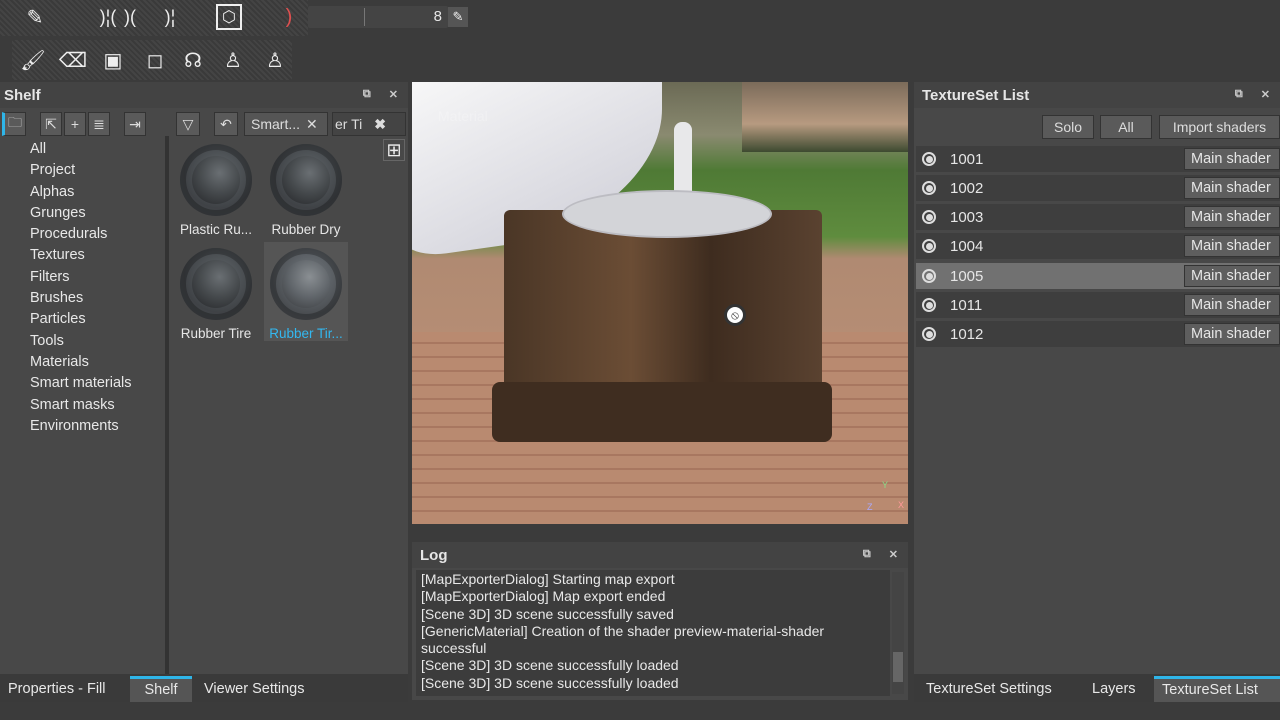 The height and width of the screenshot is (720, 1280). I want to click on log-header: Log ⧉ ✕, so click(660, 555).